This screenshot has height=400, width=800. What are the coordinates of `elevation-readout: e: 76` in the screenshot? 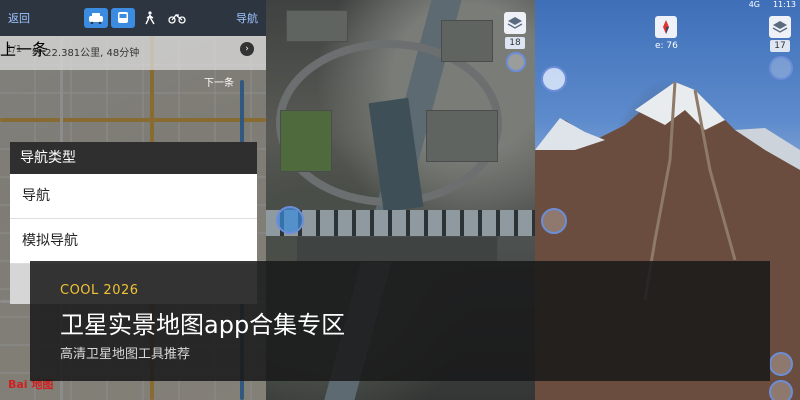 It's located at (666, 46).